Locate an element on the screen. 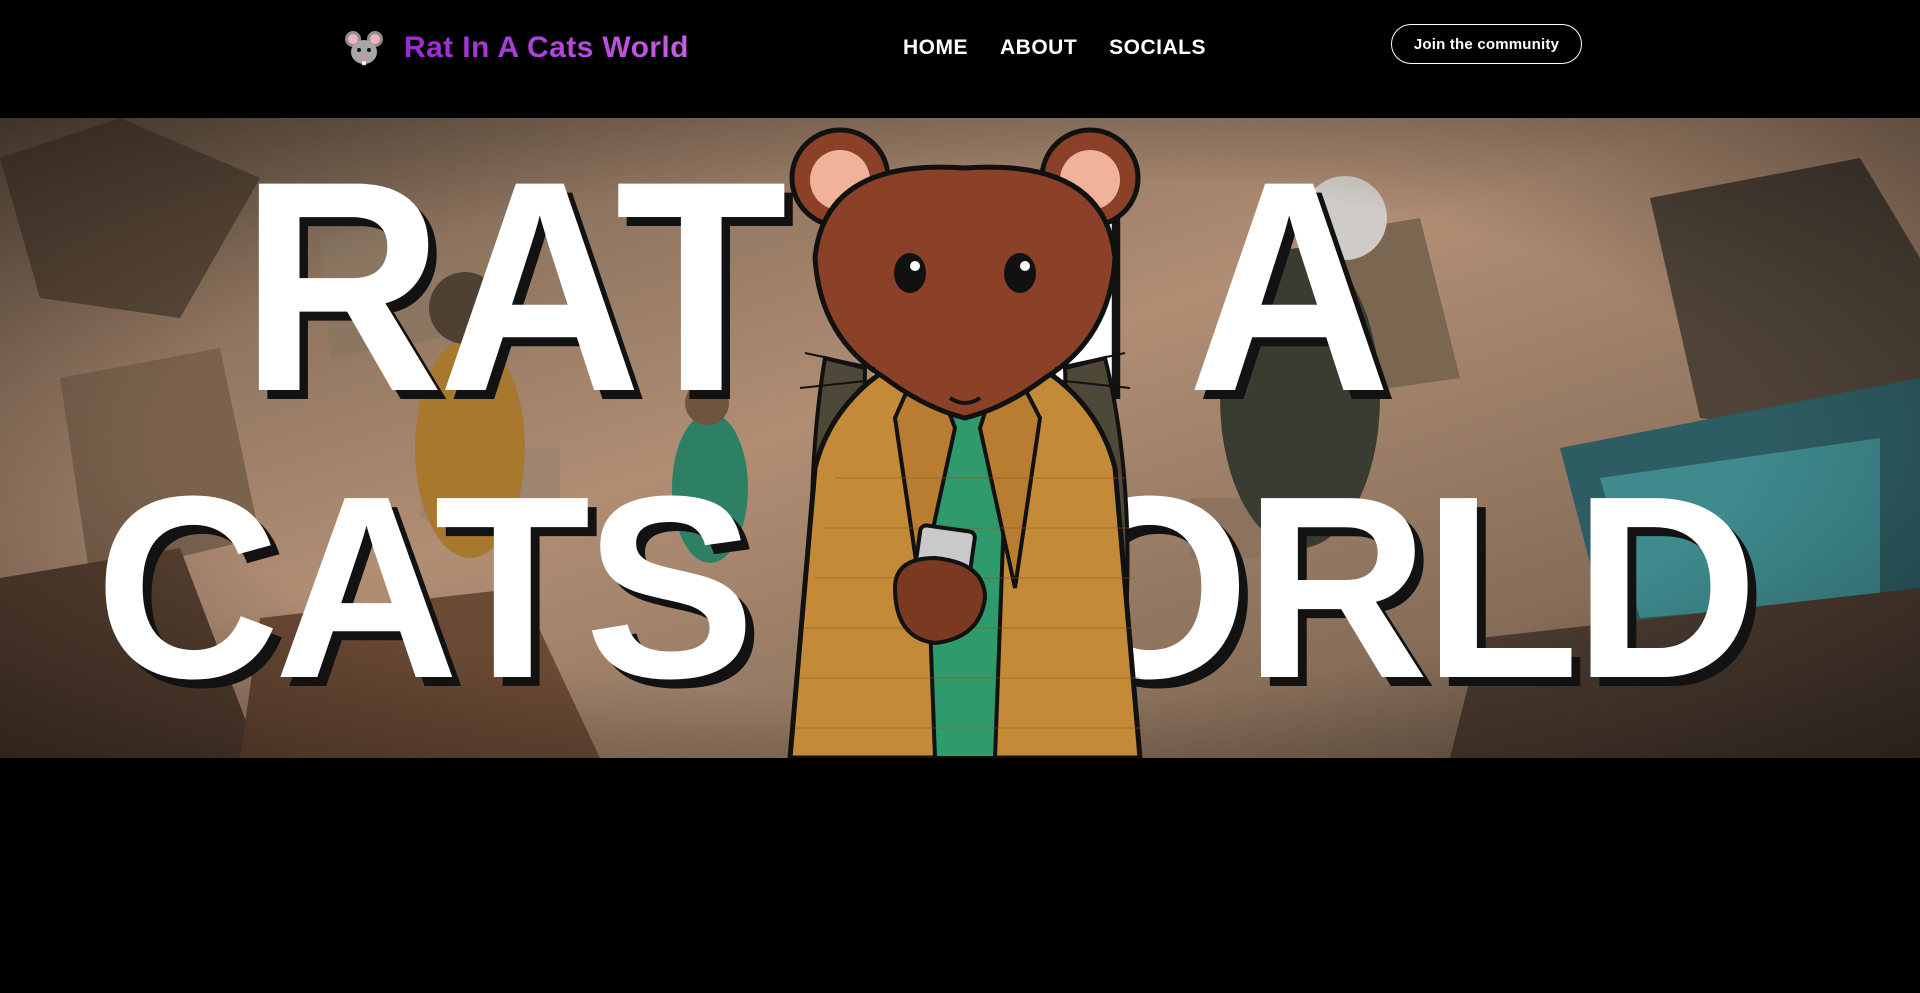 The height and width of the screenshot is (993, 1920). nav-home: HOME is located at coordinates (935, 48).